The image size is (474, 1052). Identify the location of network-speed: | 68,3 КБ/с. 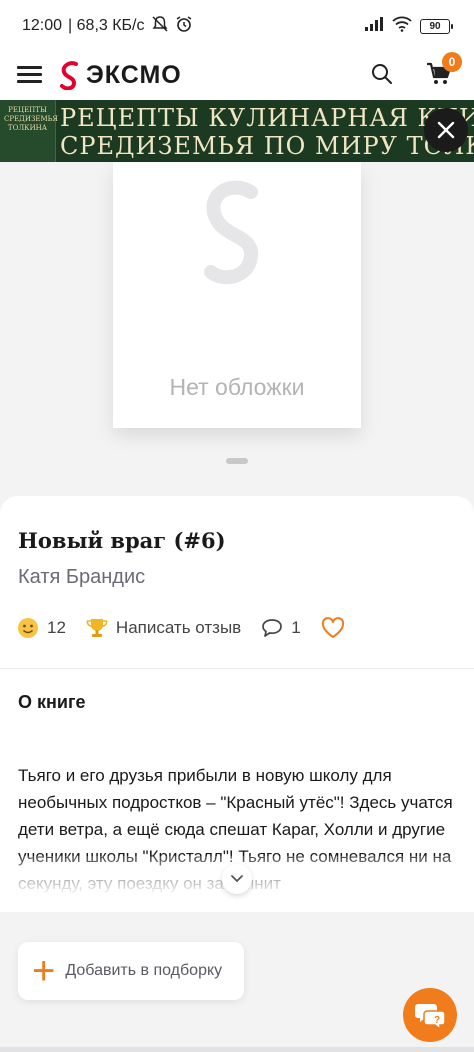
(106, 25).